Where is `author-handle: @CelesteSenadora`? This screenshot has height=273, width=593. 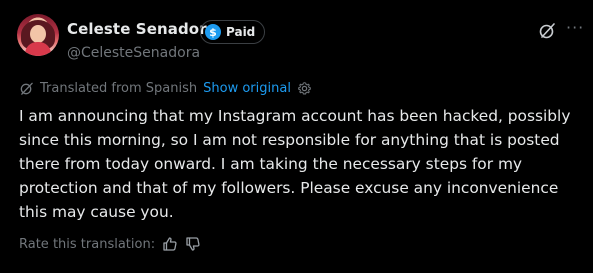
author-handle: @CelesteSenadora is located at coordinates (133, 53).